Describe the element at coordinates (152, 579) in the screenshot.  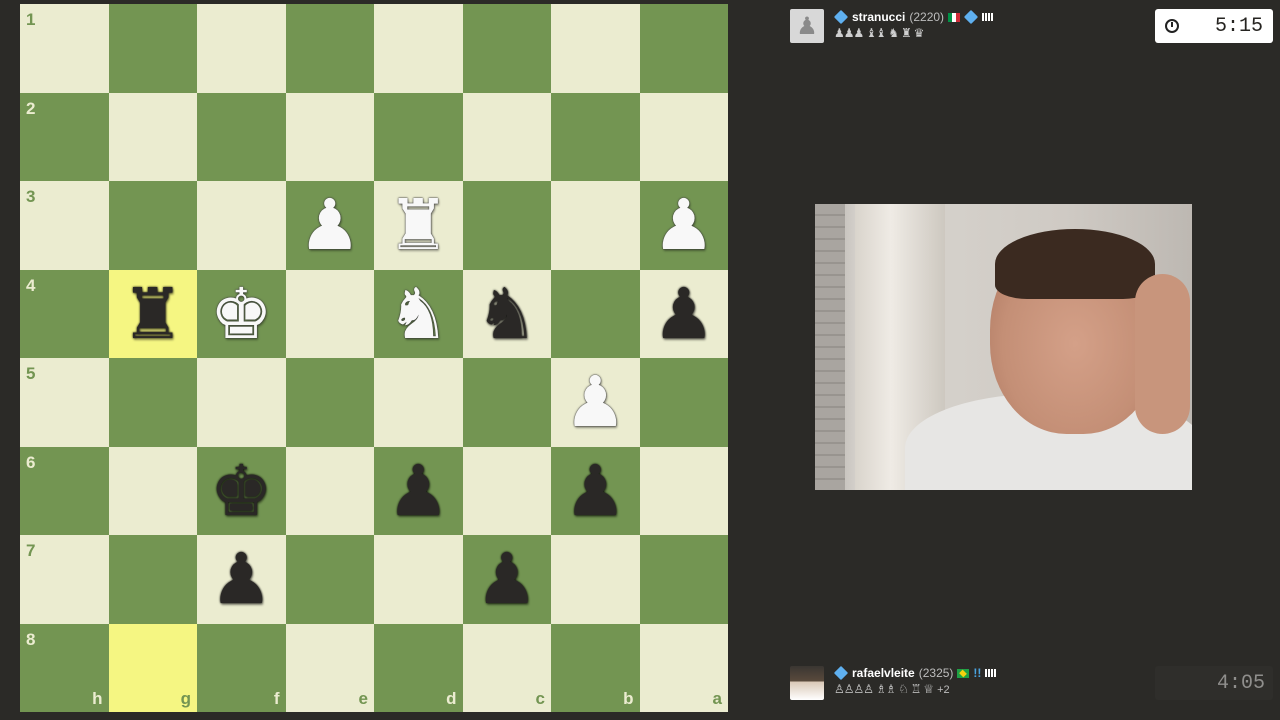
I see `square-g7` at that location.